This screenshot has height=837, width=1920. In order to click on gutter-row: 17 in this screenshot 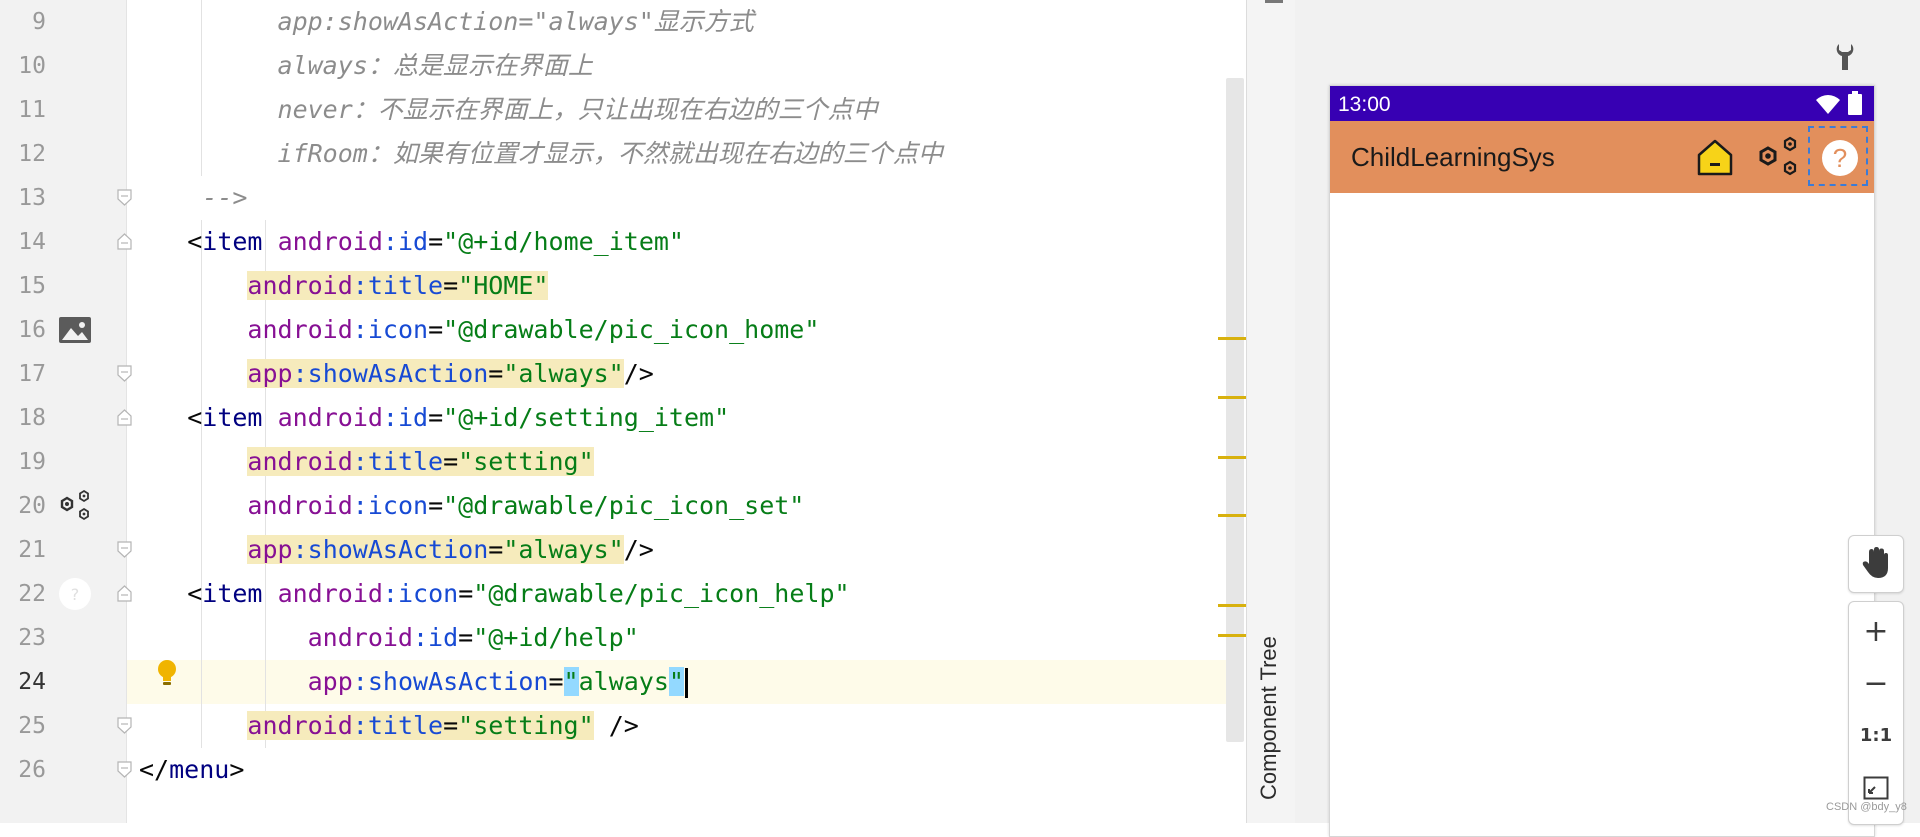, I will do `click(66, 374)`.